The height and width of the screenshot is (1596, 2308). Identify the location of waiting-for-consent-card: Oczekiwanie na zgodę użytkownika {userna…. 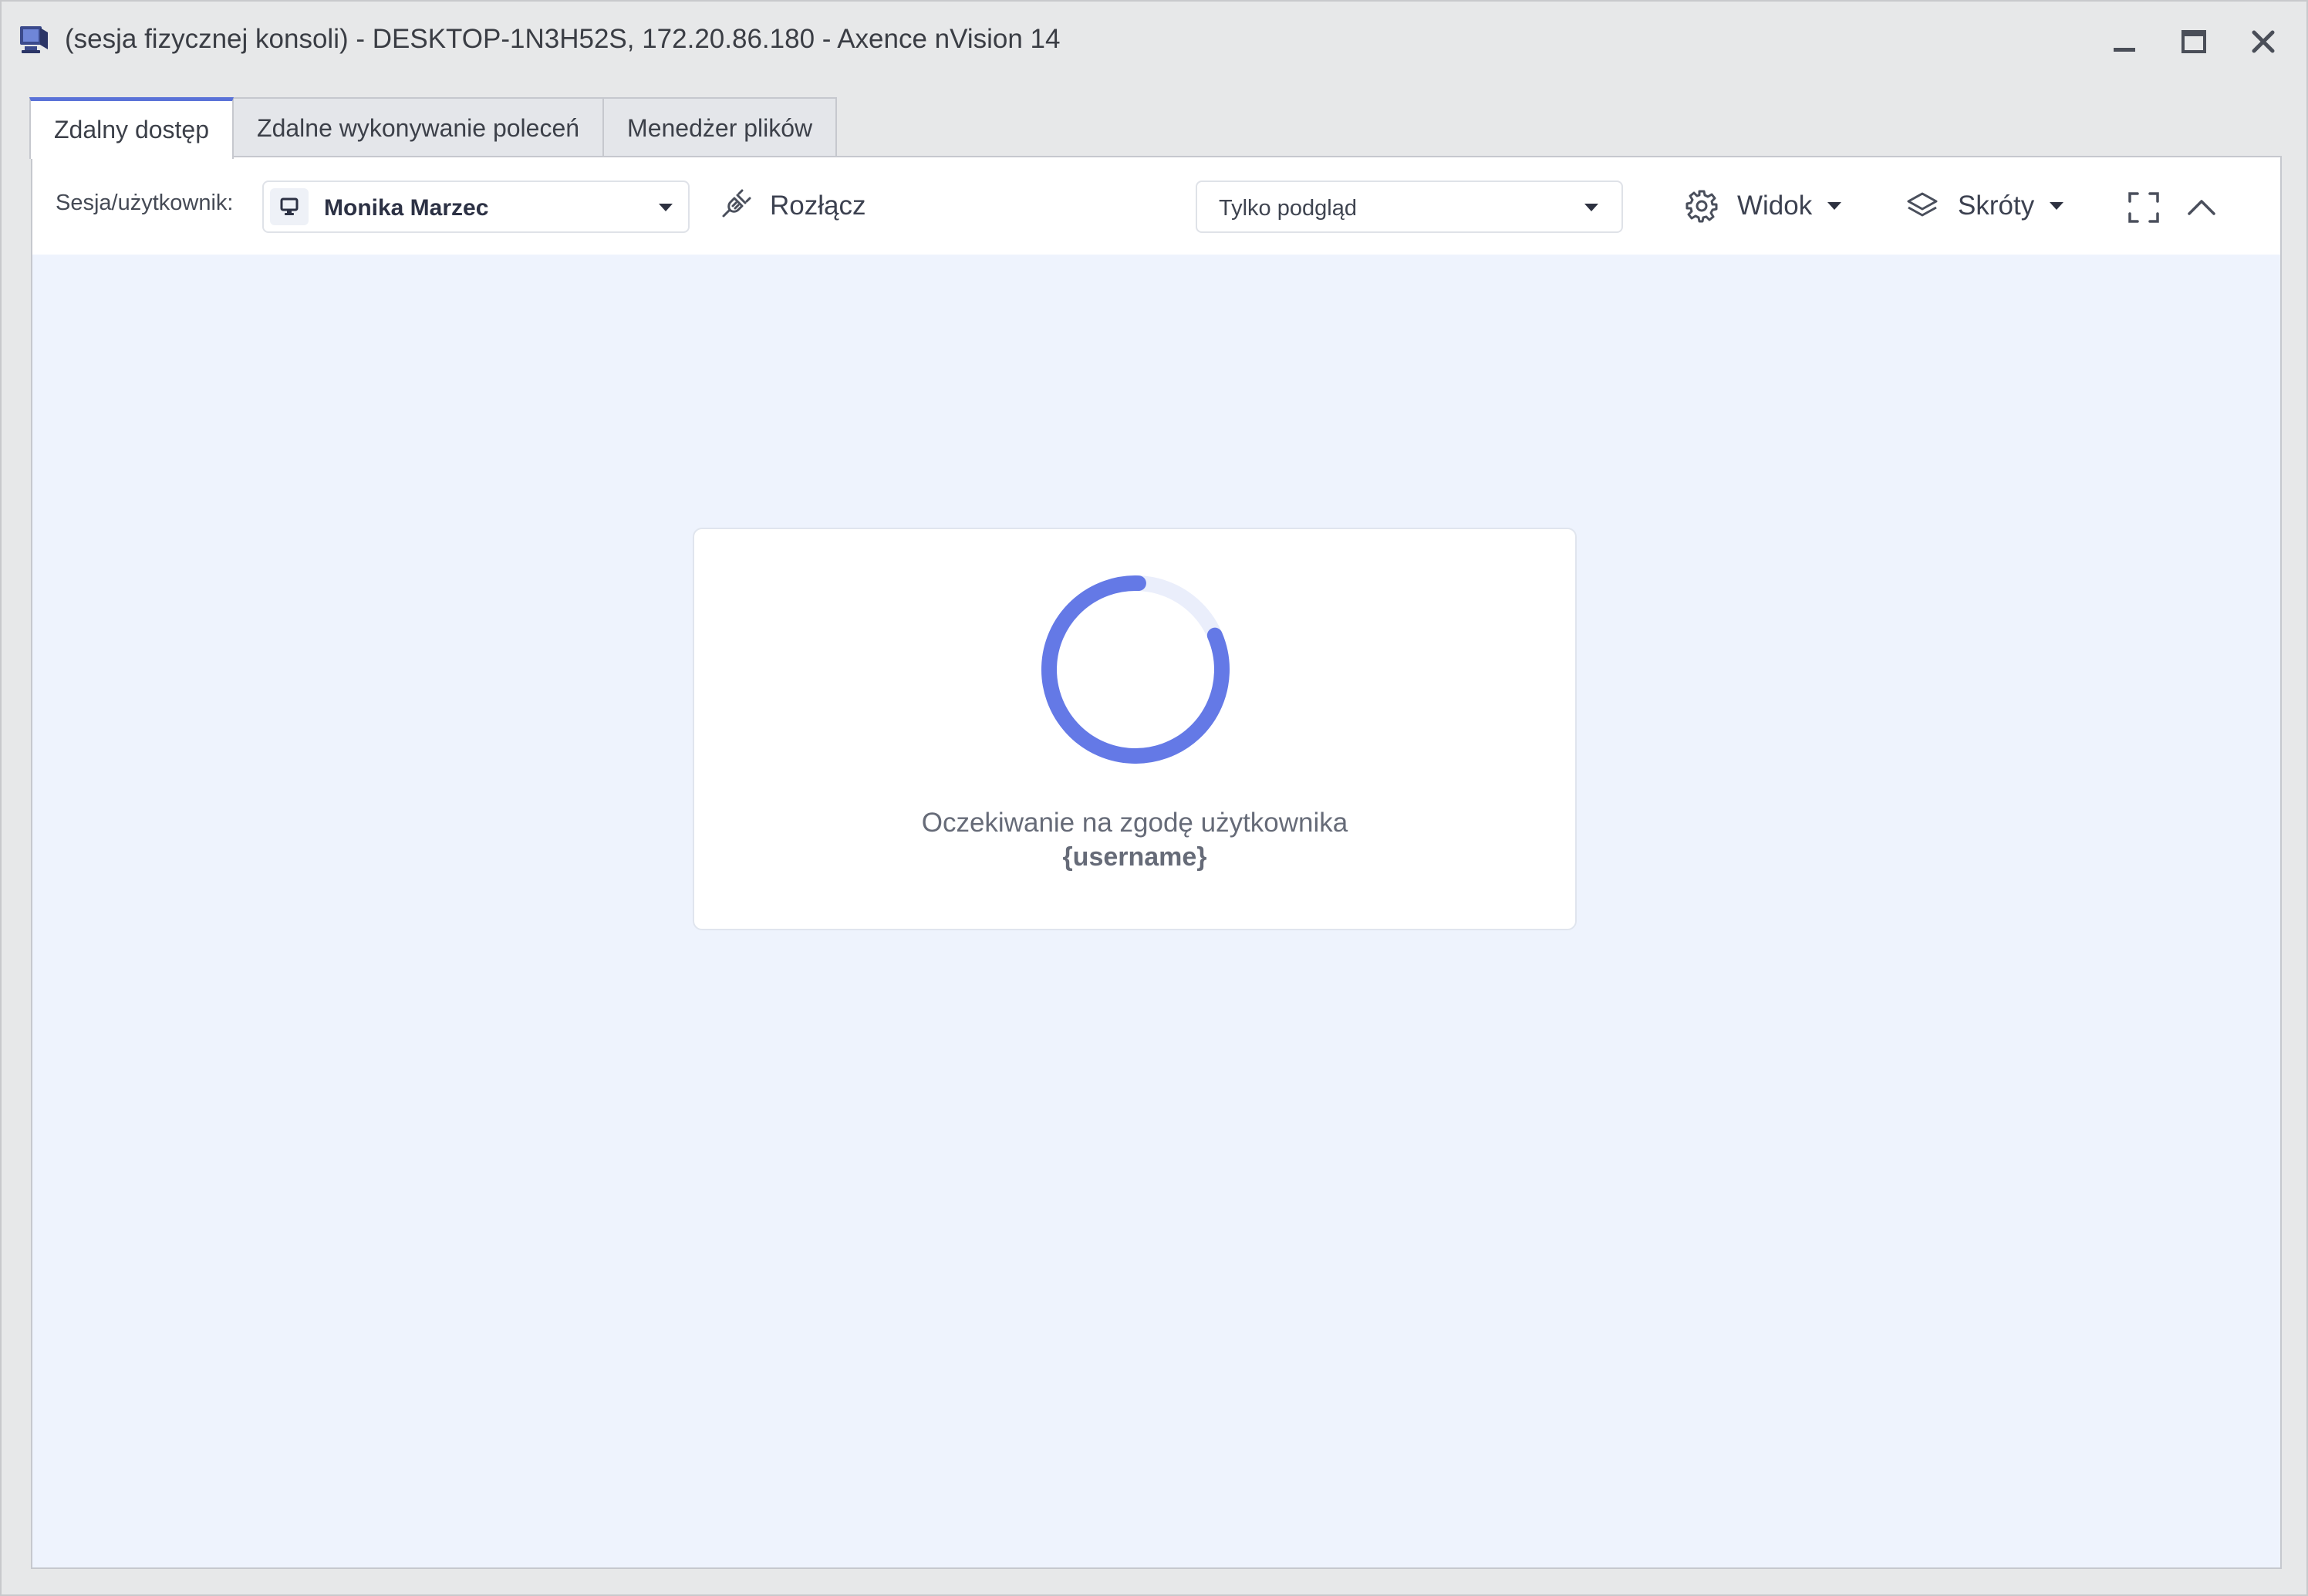
(1135, 729).